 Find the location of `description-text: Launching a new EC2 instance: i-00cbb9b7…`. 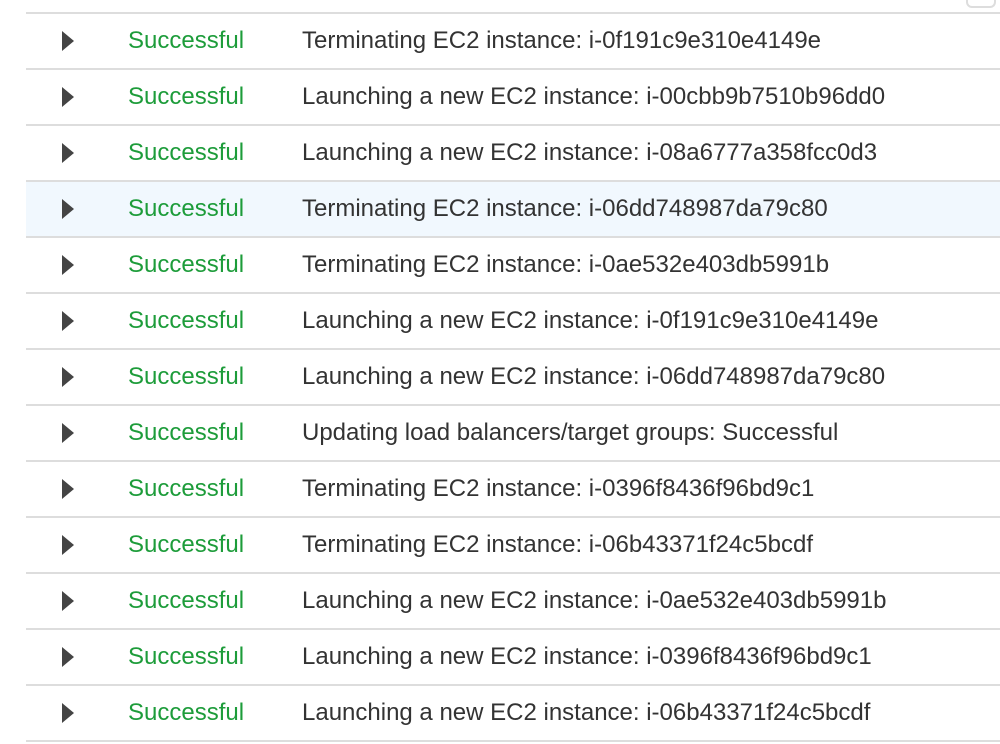

description-text: Launching a new EC2 instance: i-00cbb9b7… is located at coordinates (594, 96).